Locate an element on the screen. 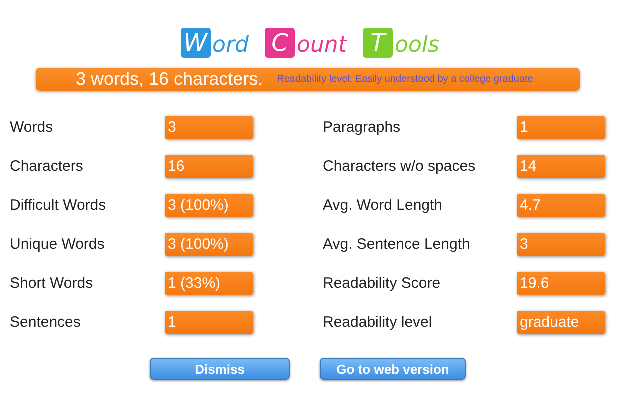 This screenshot has width=620, height=403. readability-text: Readability level: Easily understood by a college graduate is located at coordinates (405, 79).